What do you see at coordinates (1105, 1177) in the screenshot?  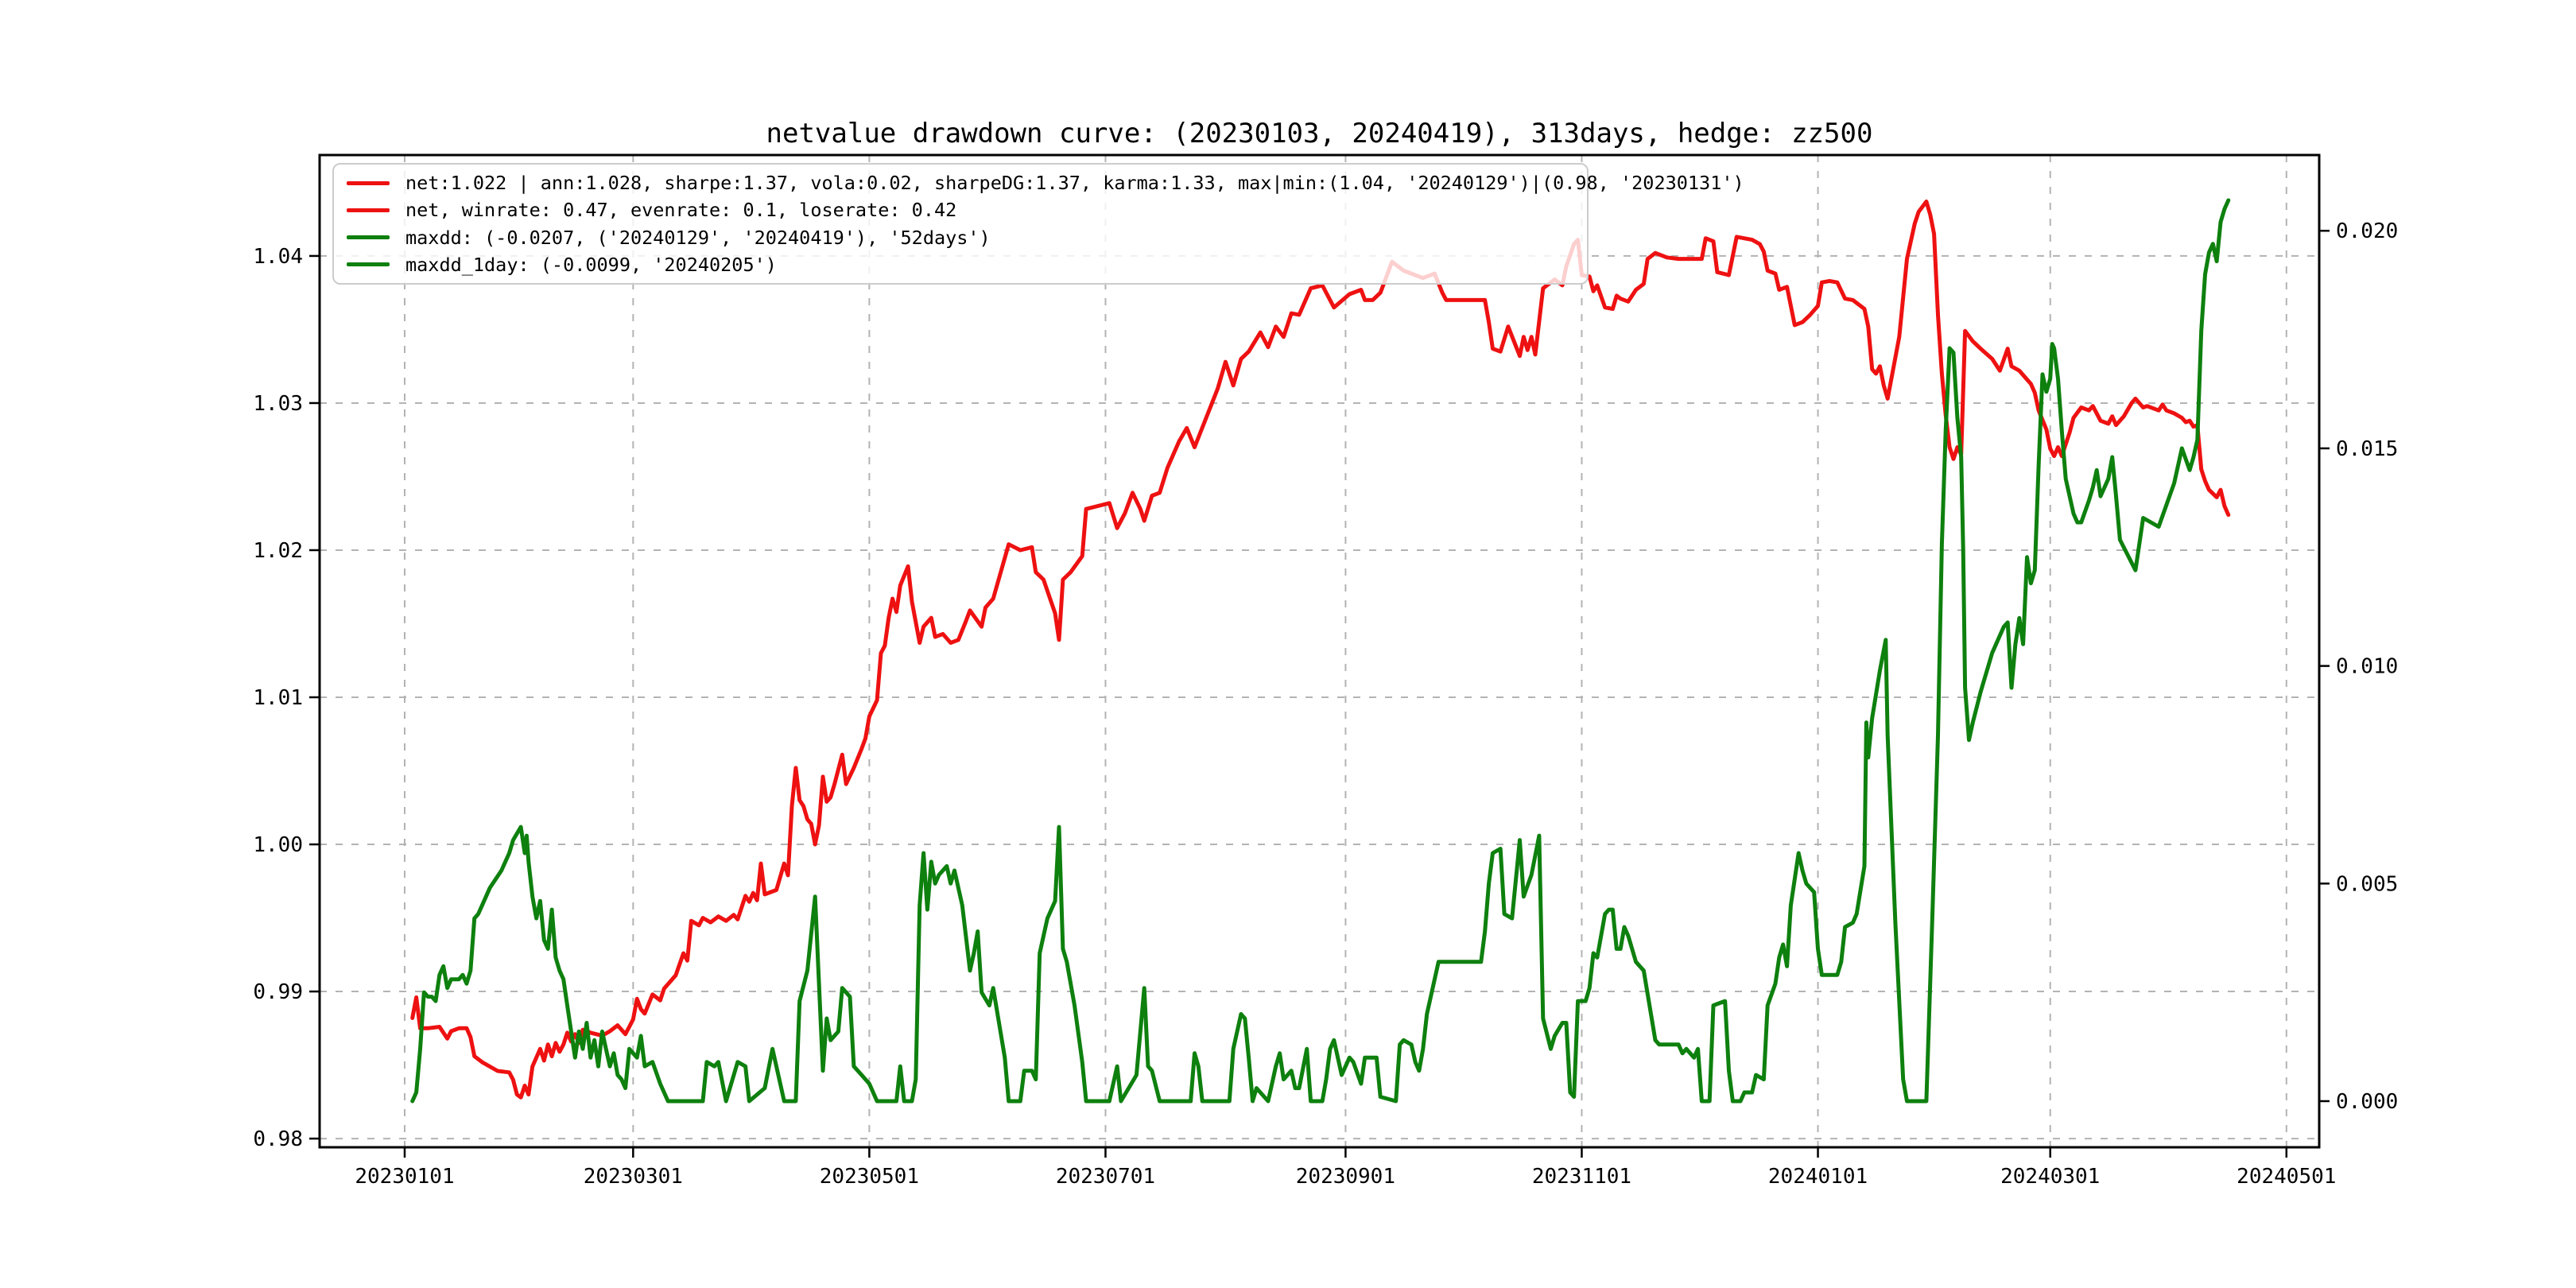 I see `x-tick-label-20230701: 20230701` at bounding box center [1105, 1177].